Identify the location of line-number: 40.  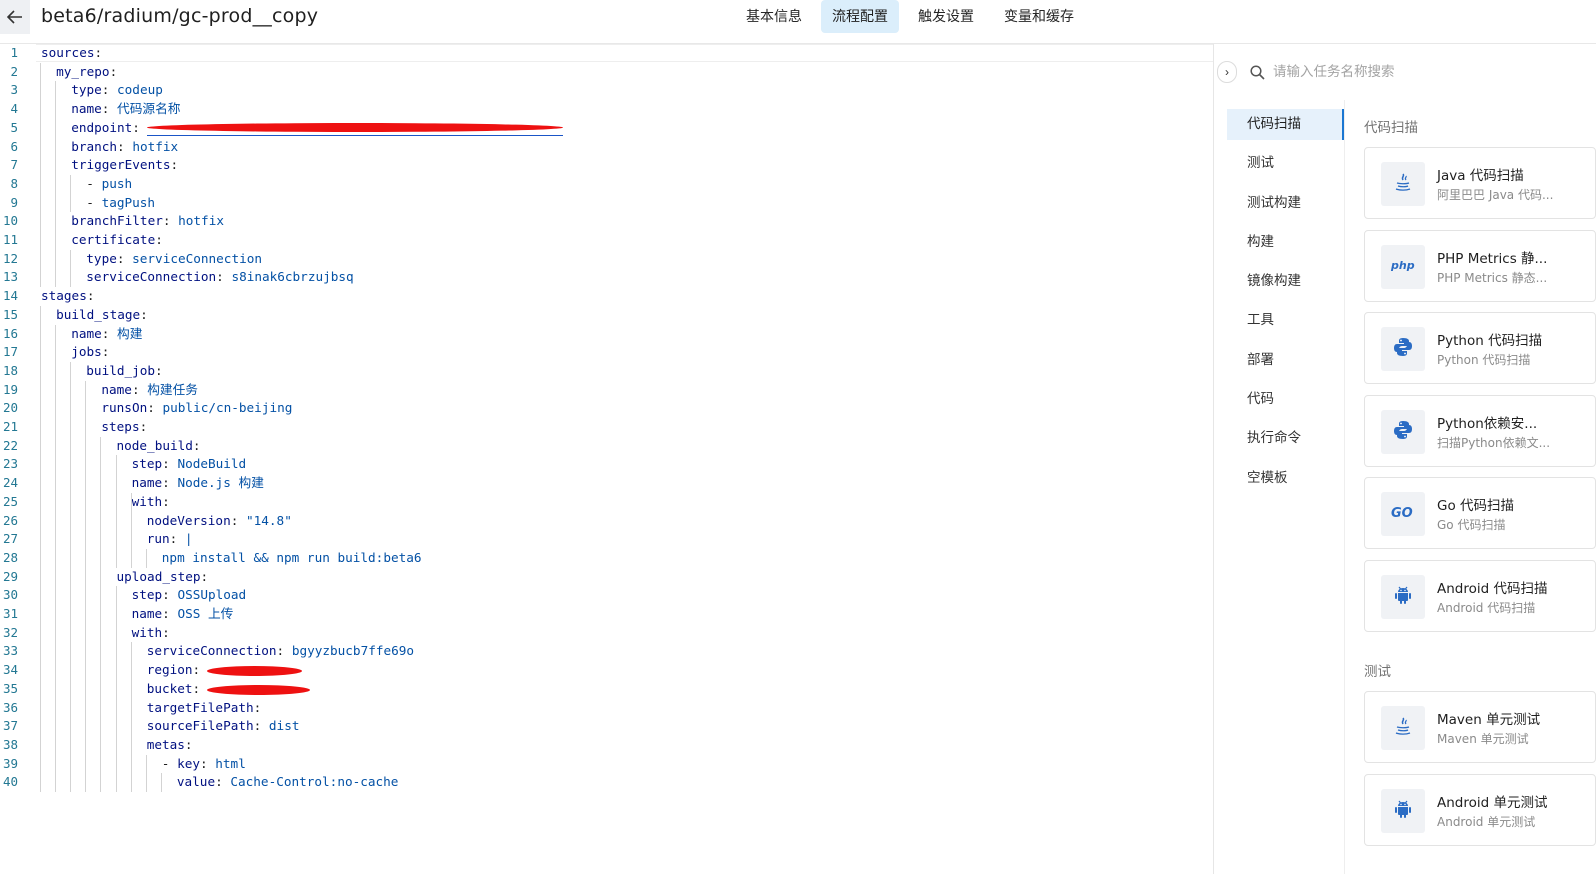
(10, 782).